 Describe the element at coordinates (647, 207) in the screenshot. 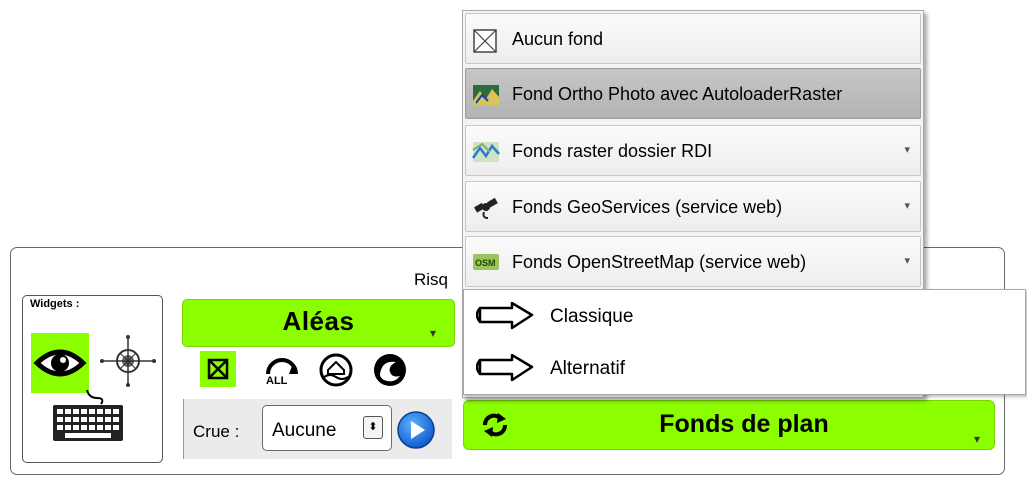

I see `menu-item-label: Fonds GeoServices (service web)` at that location.